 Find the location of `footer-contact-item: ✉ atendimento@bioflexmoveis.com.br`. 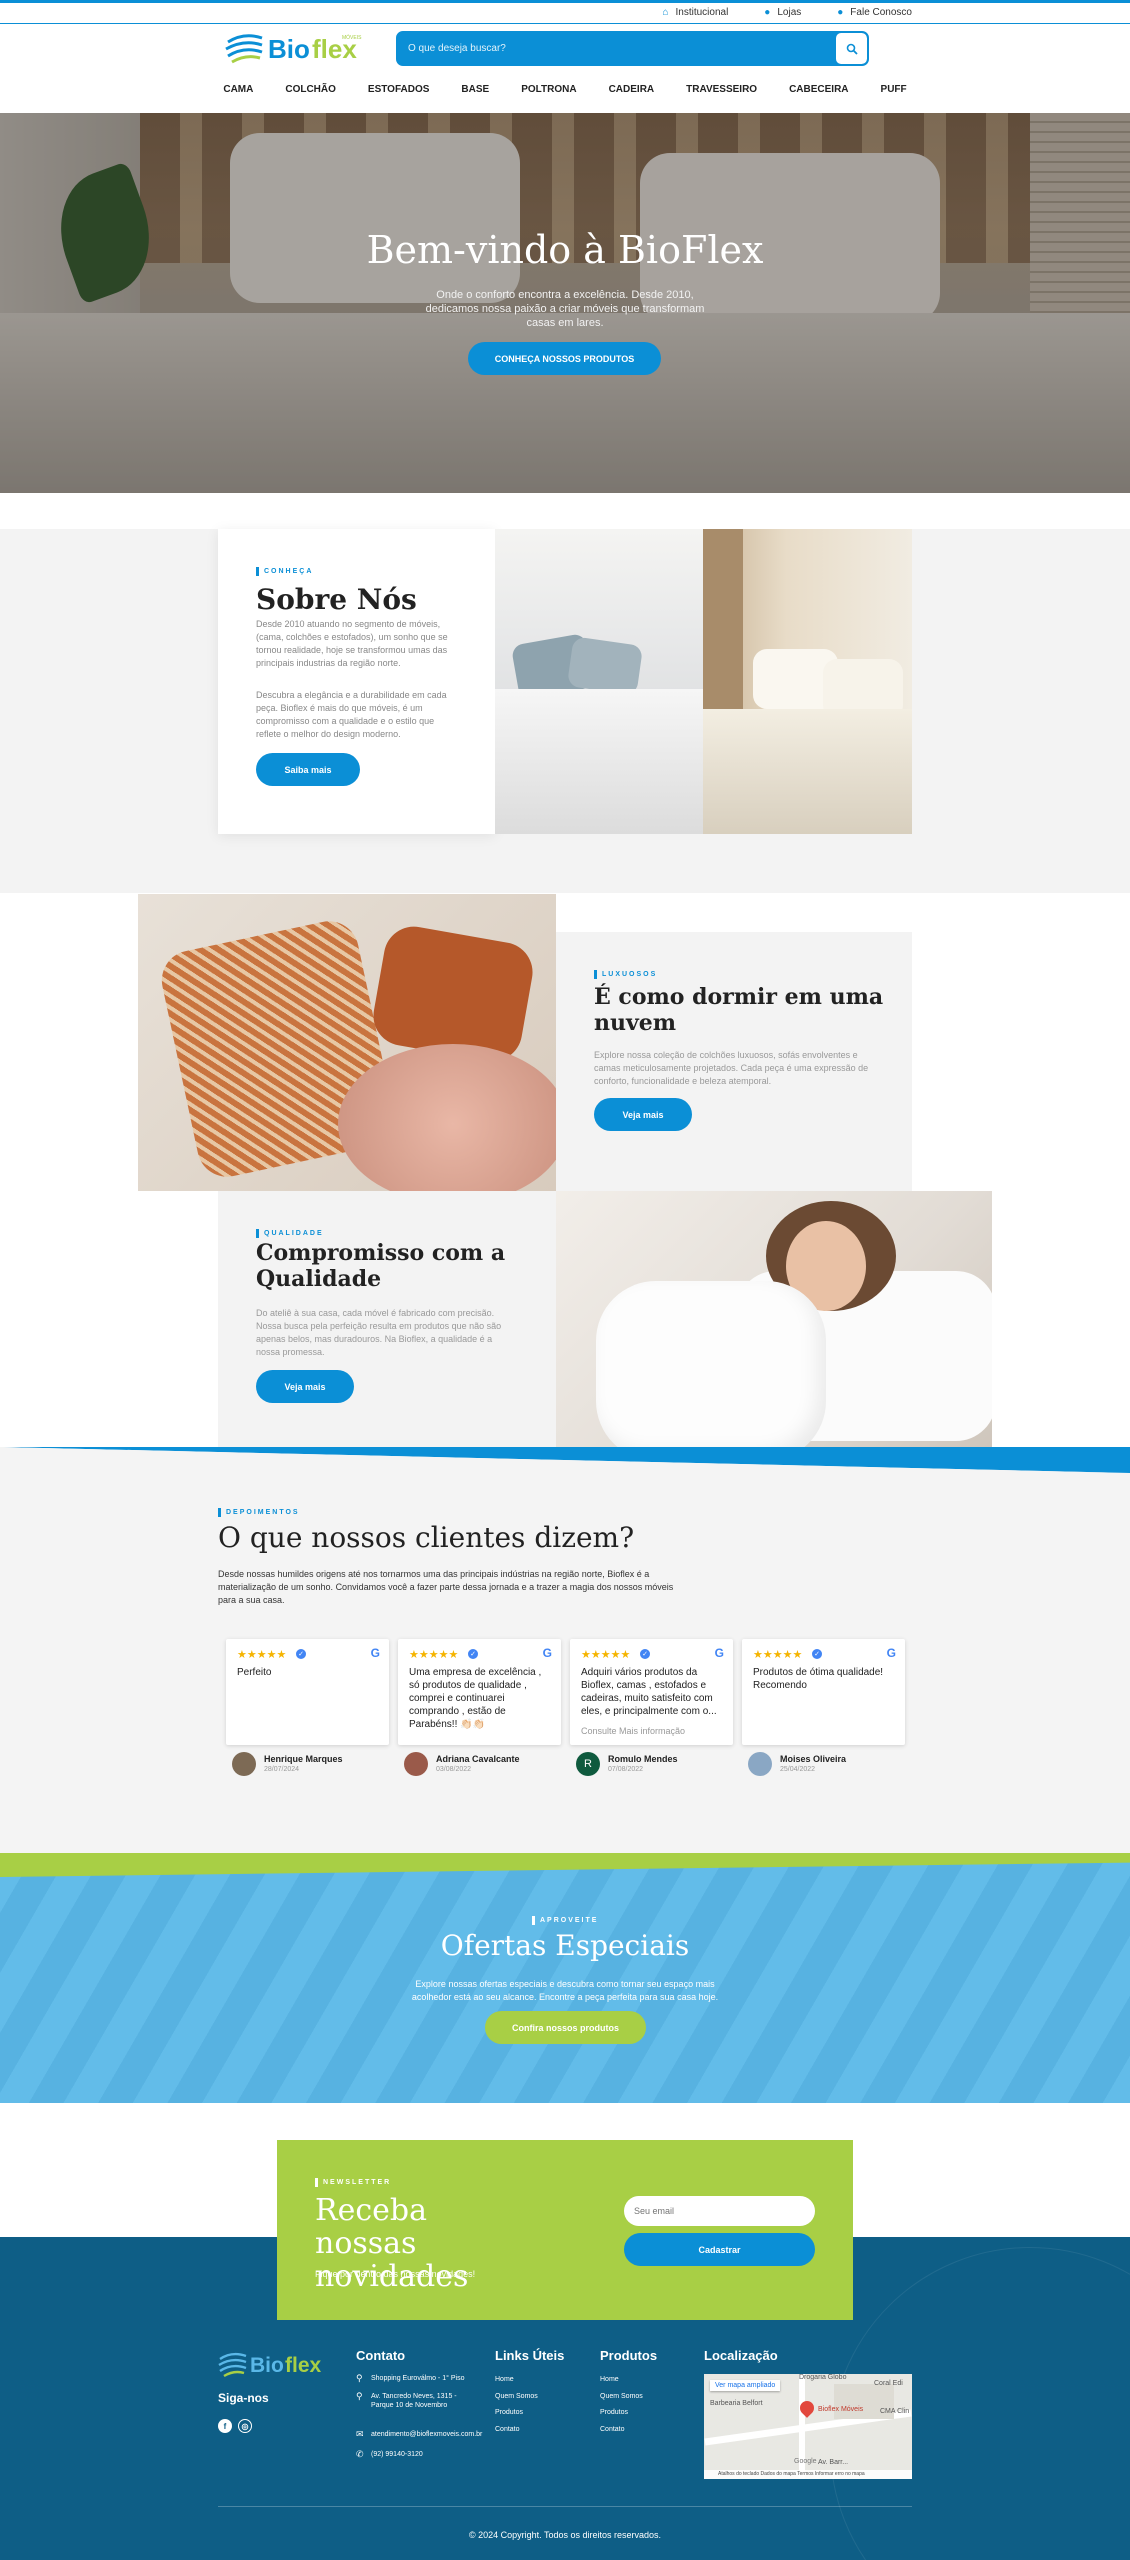

footer-contact-item: ✉ atendimento@bioflexmoveis.com.br is located at coordinates (436, 2435).